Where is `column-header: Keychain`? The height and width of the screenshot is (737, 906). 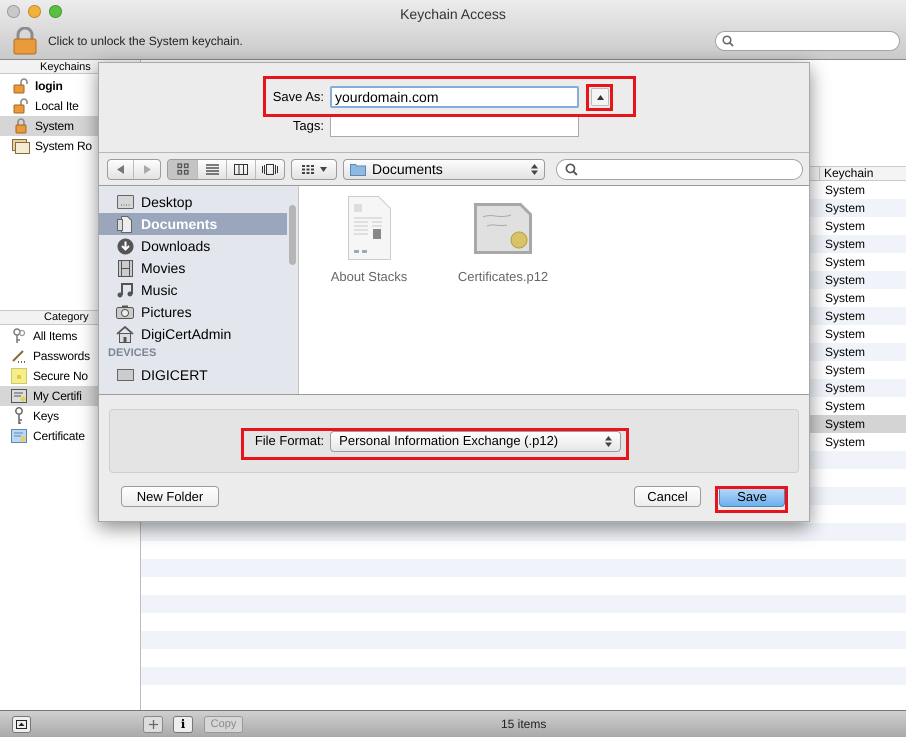 column-header: Keychain is located at coordinates (847, 173).